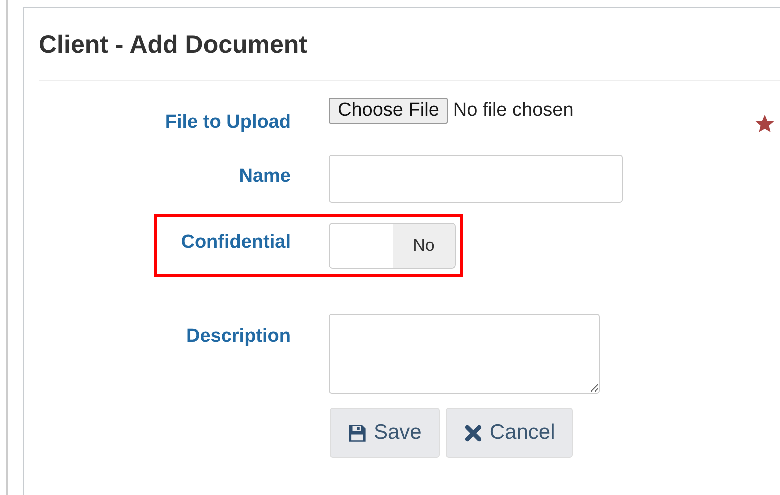 This screenshot has width=780, height=495. What do you see at coordinates (513, 110) in the screenshot?
I see `file-status: No file chosen` at bounding box center [513, 110].